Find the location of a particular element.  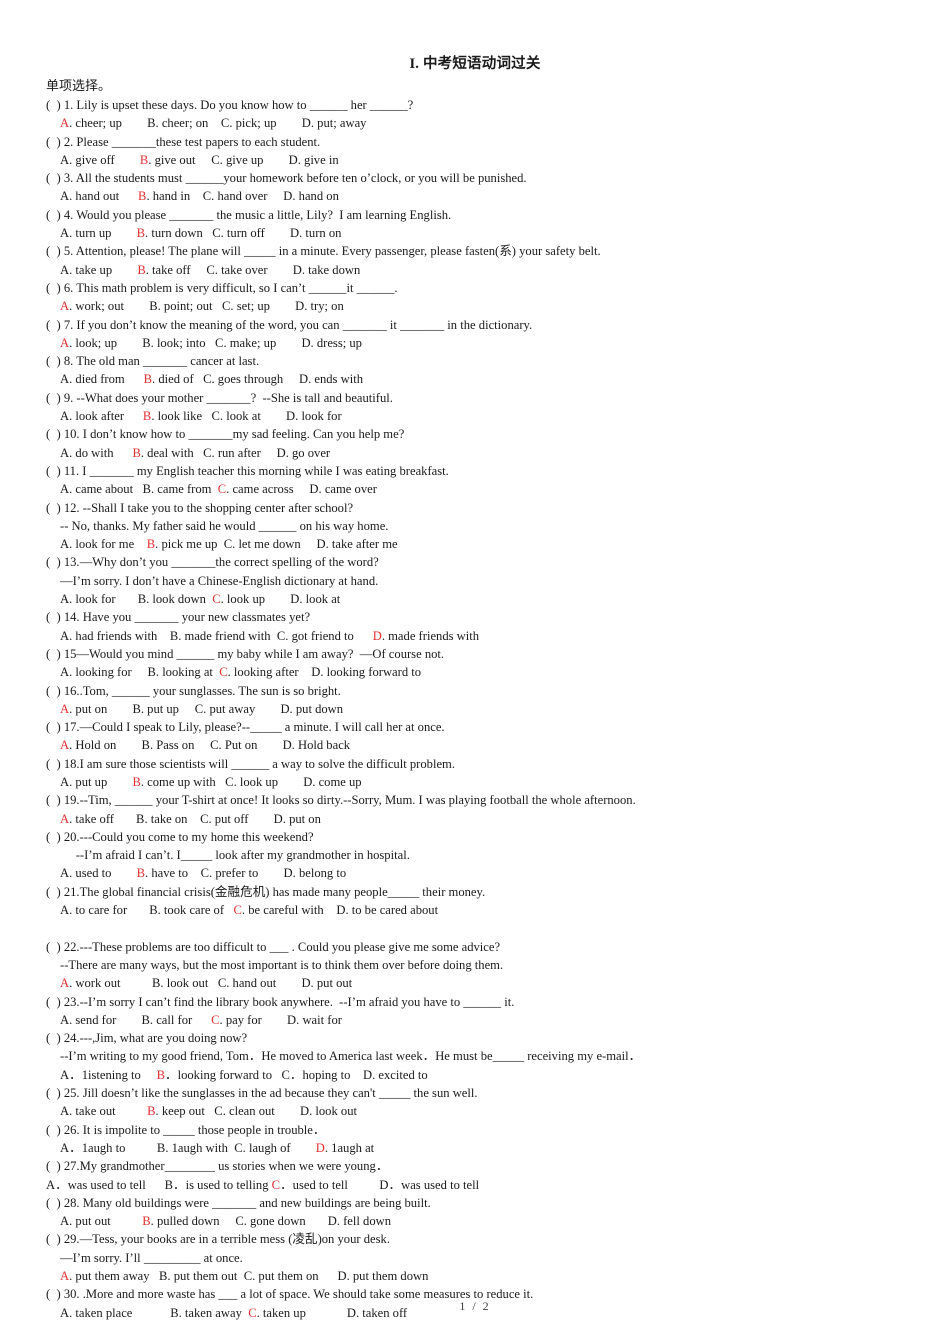

option-a: A. turn up is located at coordinates (85, 233).